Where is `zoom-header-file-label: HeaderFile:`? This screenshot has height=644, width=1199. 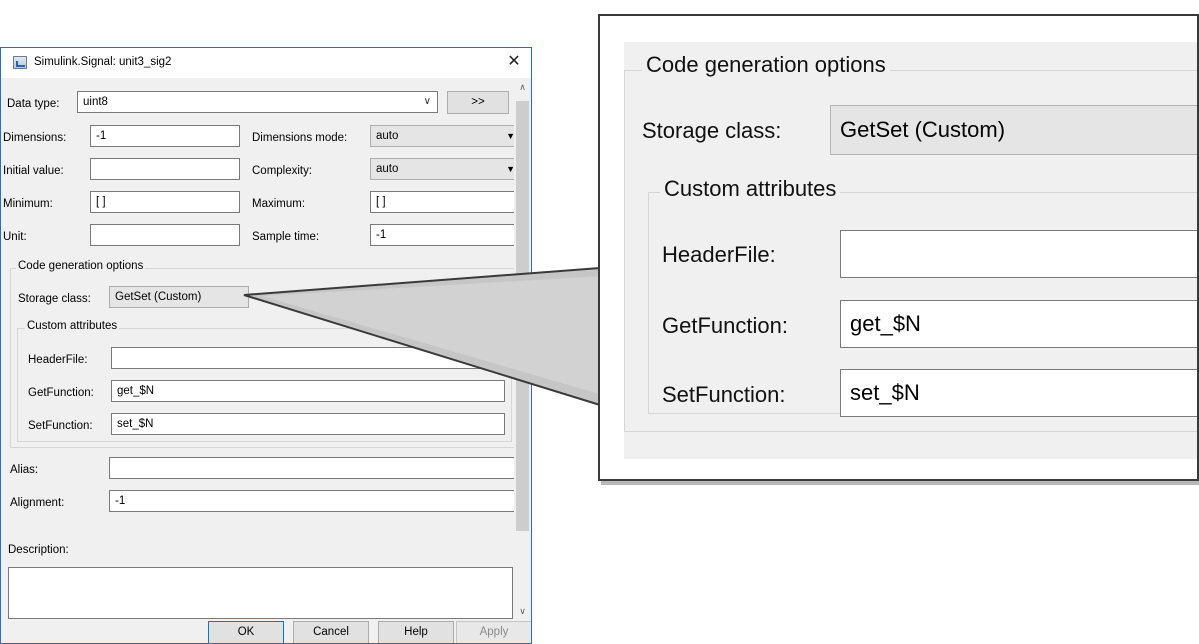
zoom-header-file-label: HeaderFile: is located at coordinates (719, 254).